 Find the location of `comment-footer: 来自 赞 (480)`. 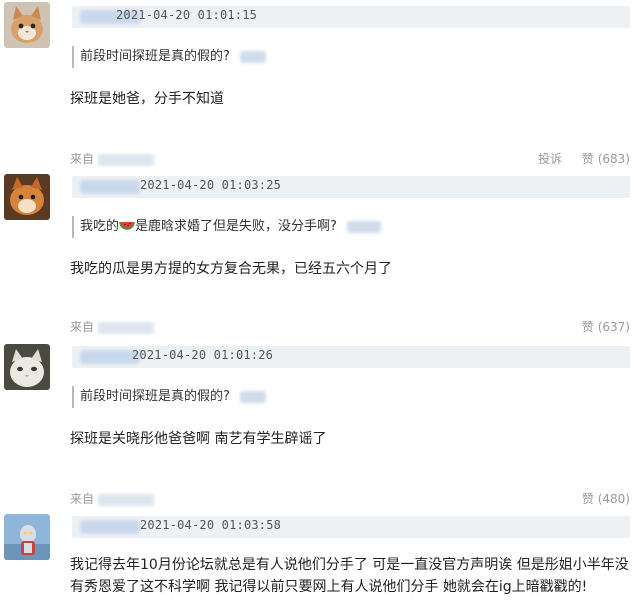

comment-footer: 来自 赞 (480) is located at coordinates (350, 499).